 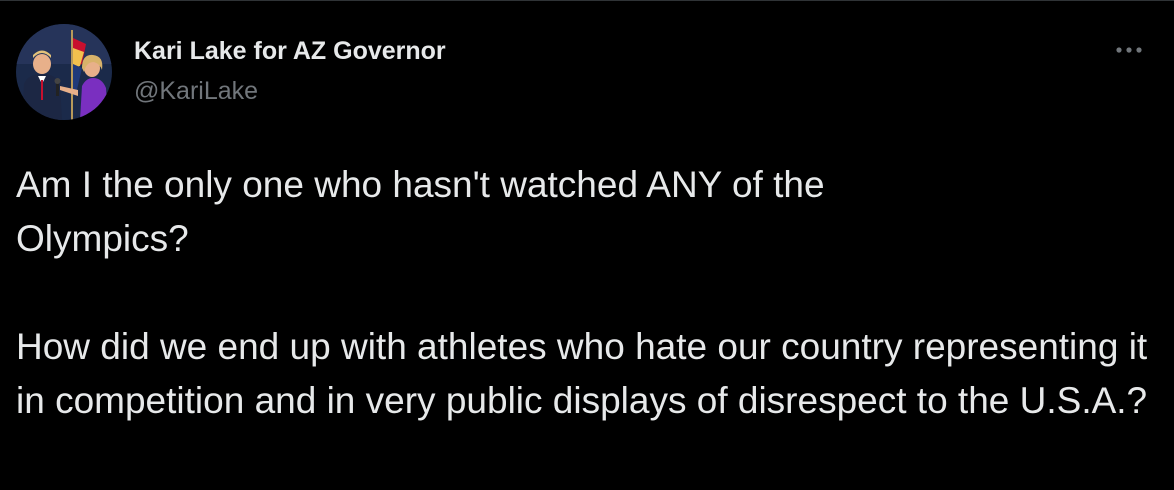 What do you see at coordinates (290, 51) in the screenshot?
I see `author-display-name: Kari Lake for AZ Governor` at bounding box center [290, 51].